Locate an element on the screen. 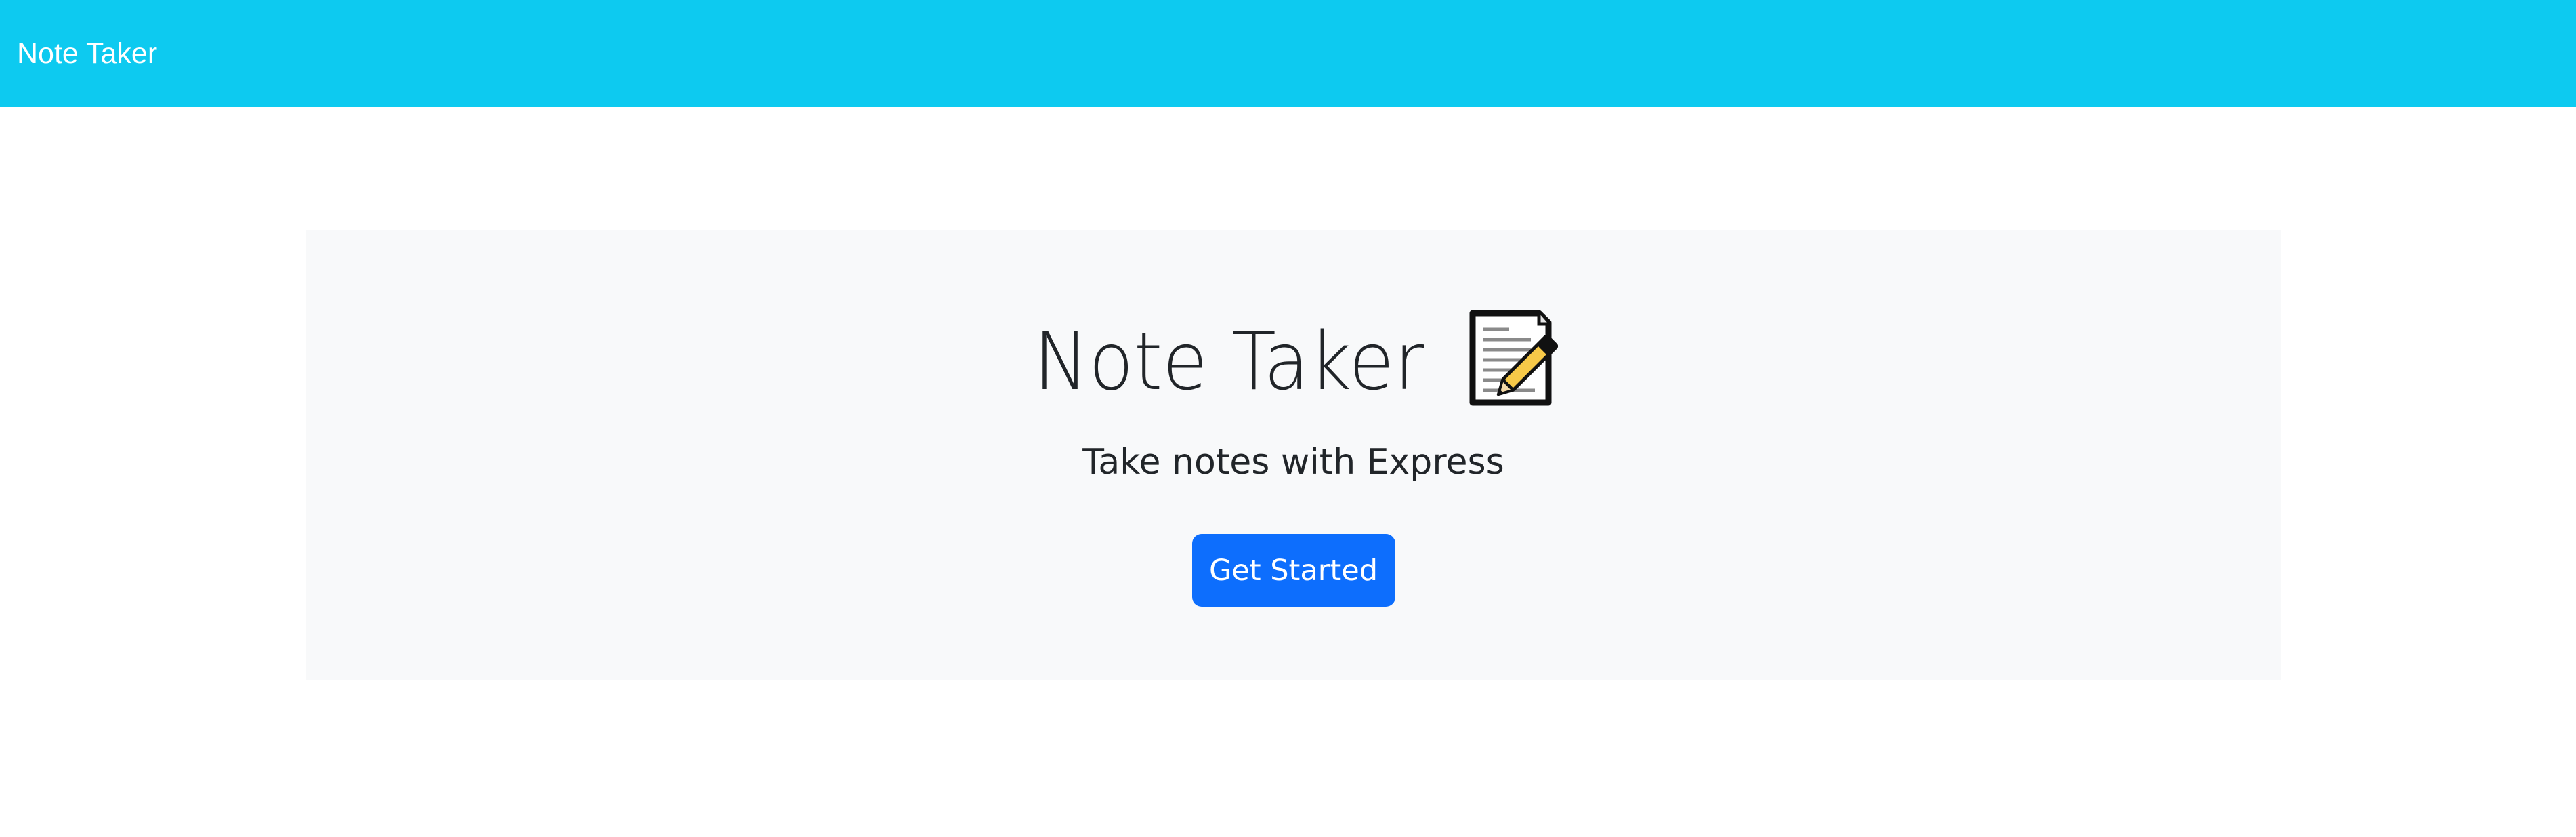 Image resolution: width=2576 pixels, height=837 pixels. hero-subtitle: Take notes with Express is located at coordinates (1293, 462).